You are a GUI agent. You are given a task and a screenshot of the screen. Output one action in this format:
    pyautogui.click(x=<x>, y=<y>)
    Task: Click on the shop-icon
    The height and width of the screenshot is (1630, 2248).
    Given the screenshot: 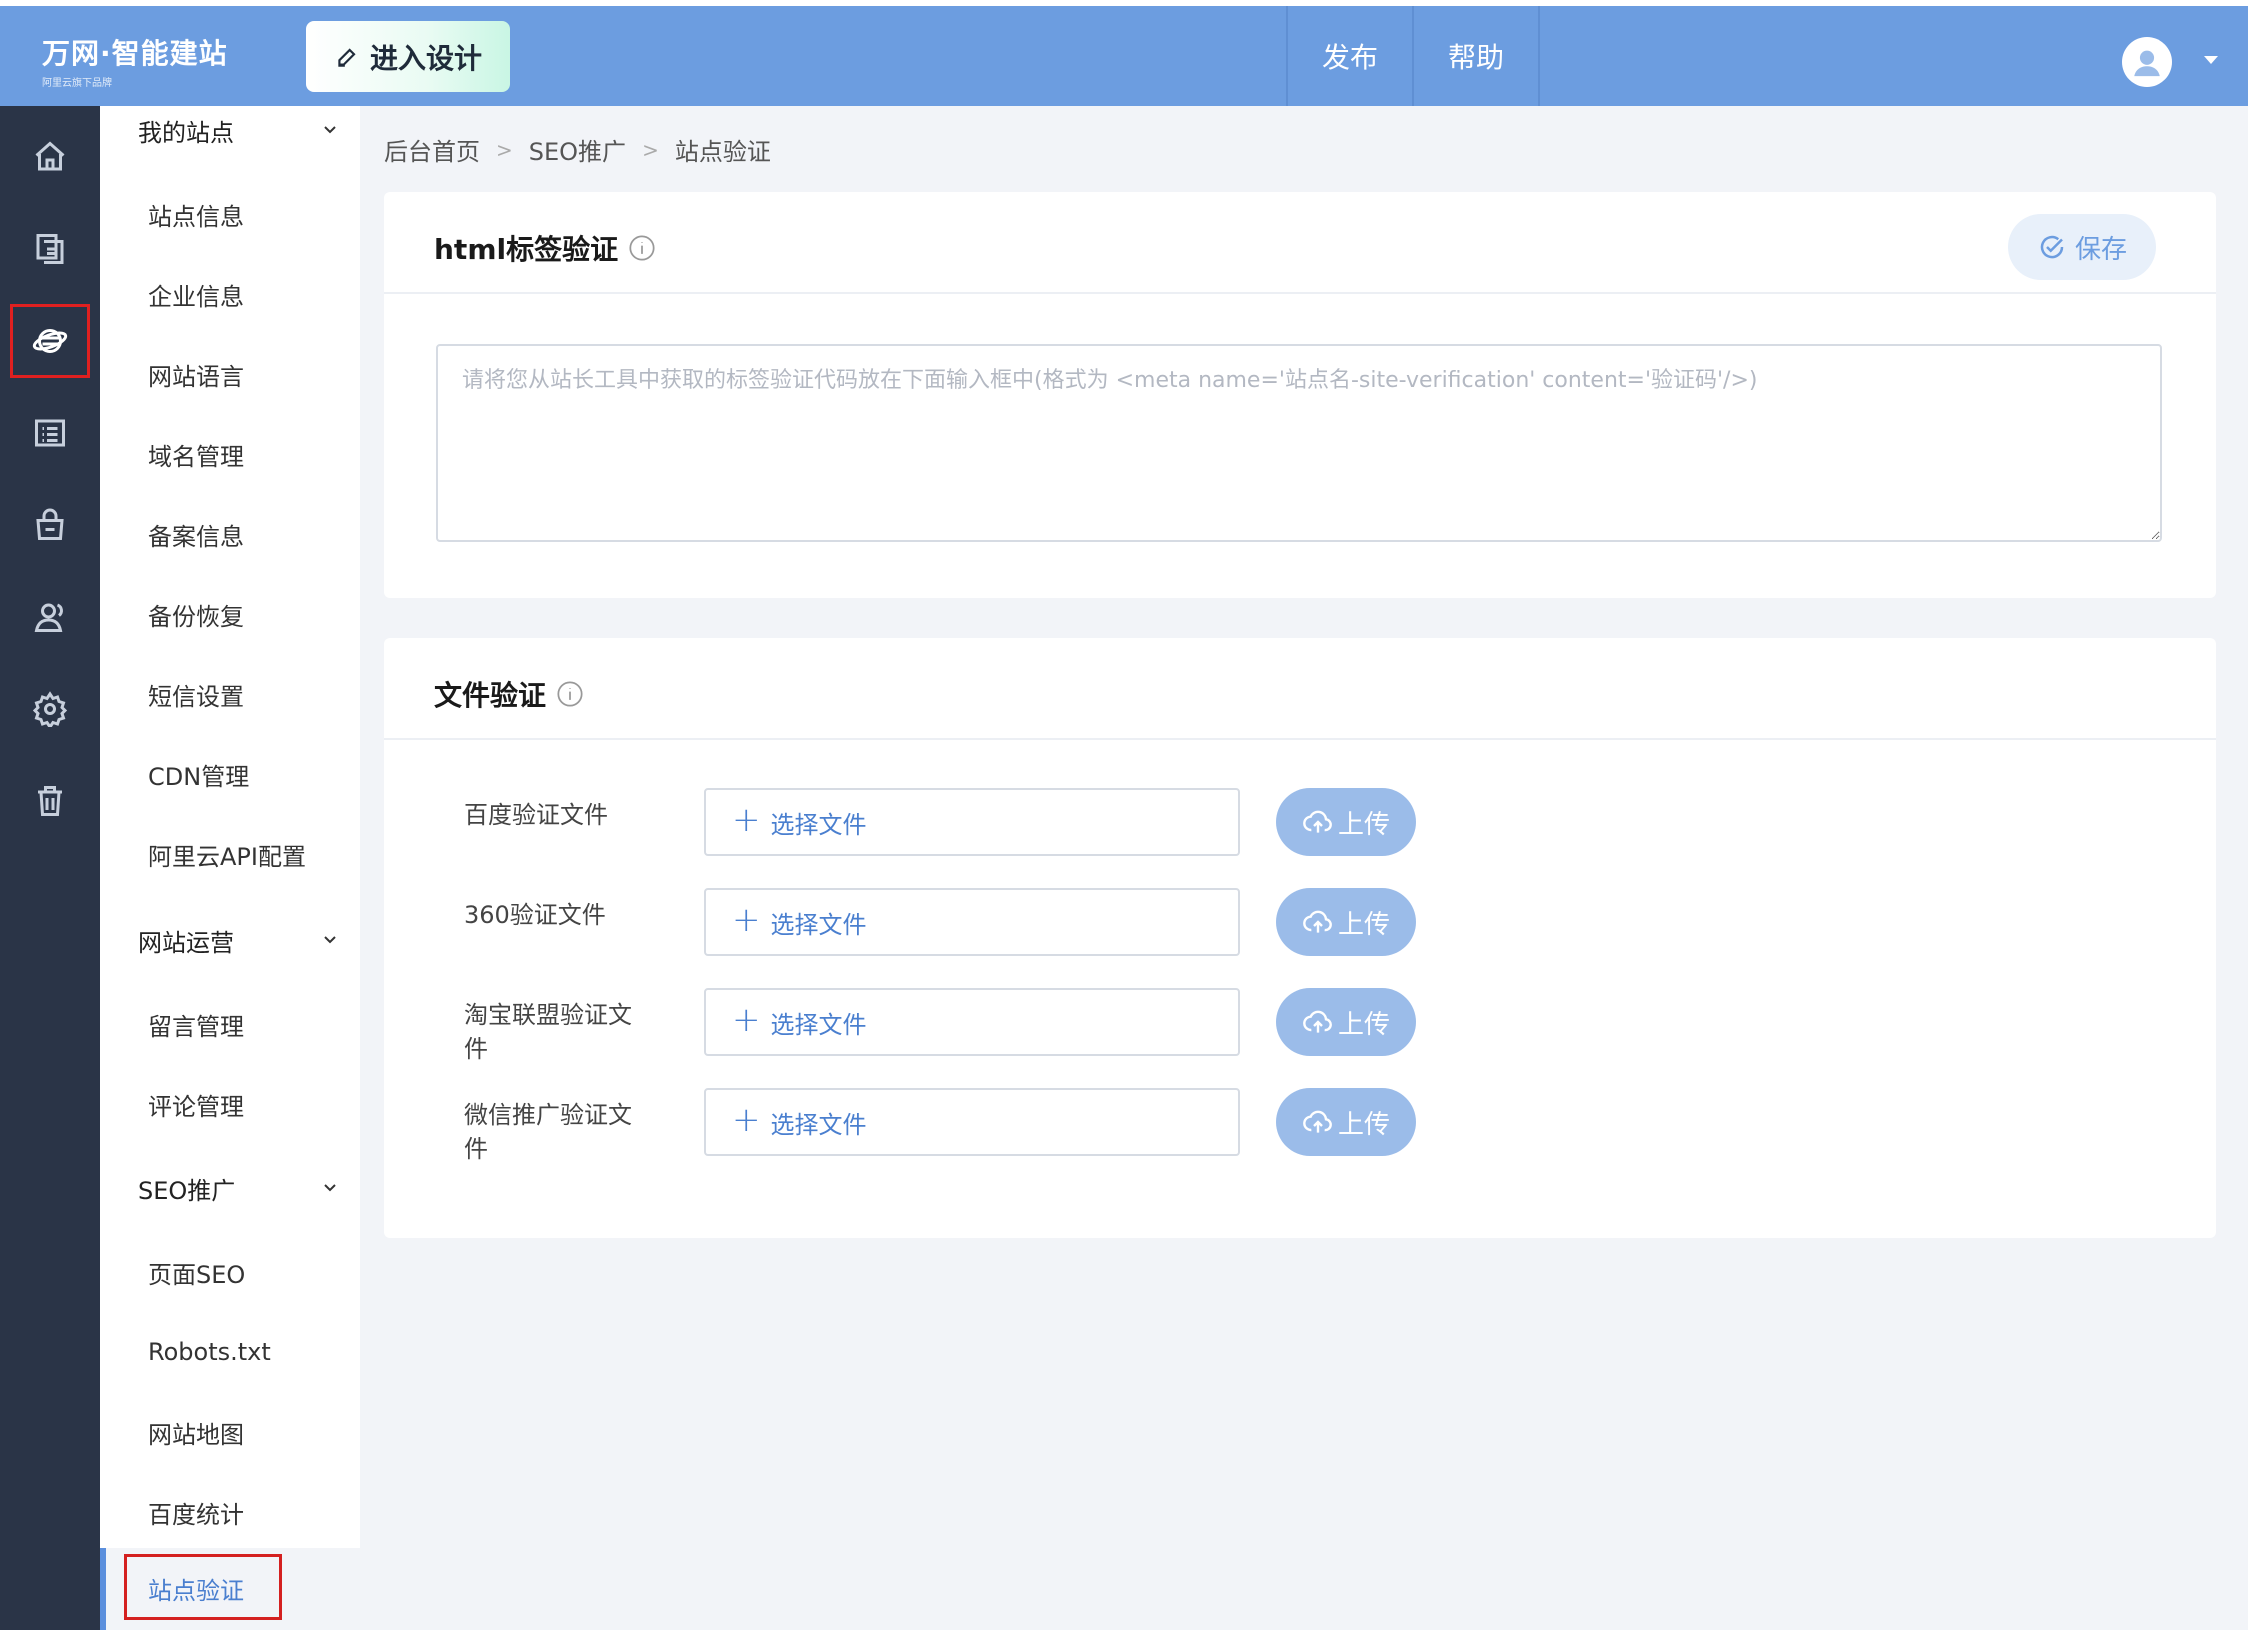 What is the action you would take?
    pyautogui.click(x=50, y=524)
    